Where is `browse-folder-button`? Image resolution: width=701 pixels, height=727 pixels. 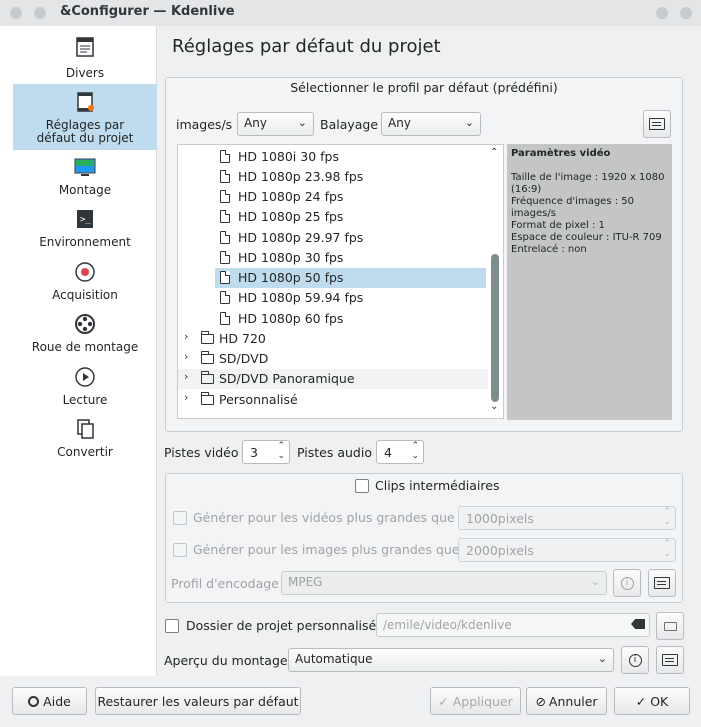 browse-folder-button is located at coordinates (670, 626).